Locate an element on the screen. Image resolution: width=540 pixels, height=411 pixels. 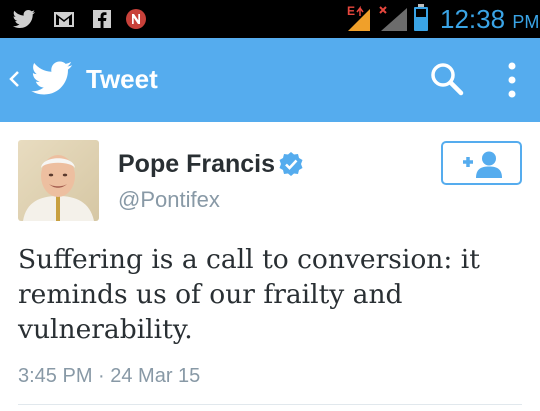
gmail-icon is located at coordinates (64, 19).